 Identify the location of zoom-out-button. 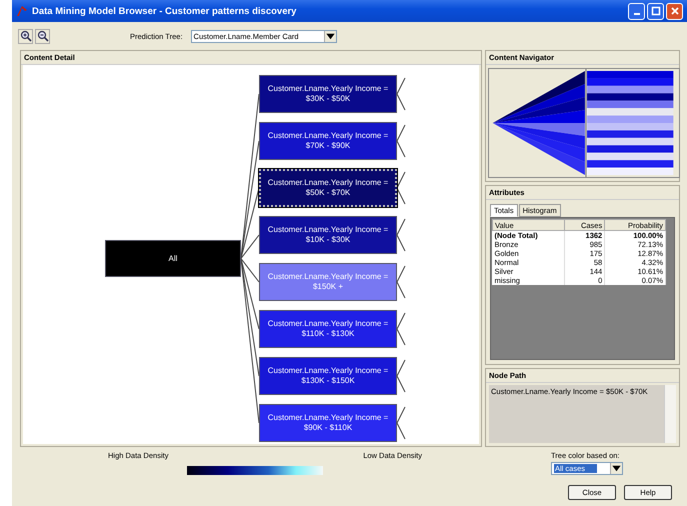
(42, 36).